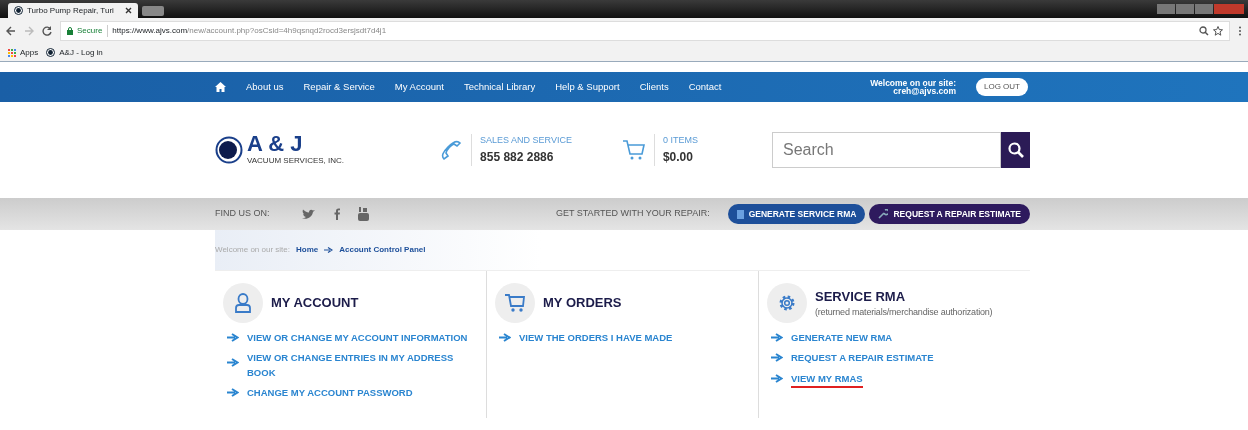 The width and height of the screenshot is (1248, 430). Describe the element at coordinates (357, 338) in the screenshot. I see `account-link: VIEW OR CHANGE MY ACCOUNT INFORMATION` at that location.